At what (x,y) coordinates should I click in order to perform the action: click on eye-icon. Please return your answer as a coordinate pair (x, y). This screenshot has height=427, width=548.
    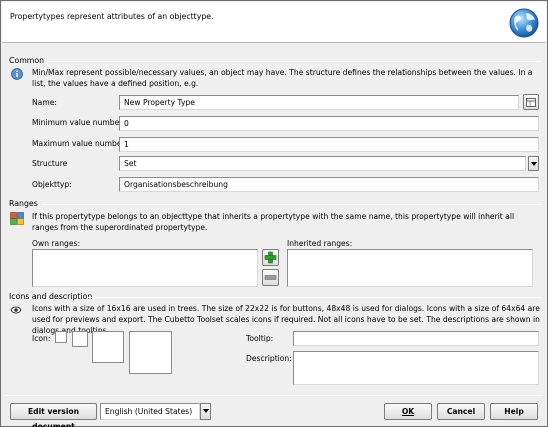
    Looking at the image, I should click on (16, 310).